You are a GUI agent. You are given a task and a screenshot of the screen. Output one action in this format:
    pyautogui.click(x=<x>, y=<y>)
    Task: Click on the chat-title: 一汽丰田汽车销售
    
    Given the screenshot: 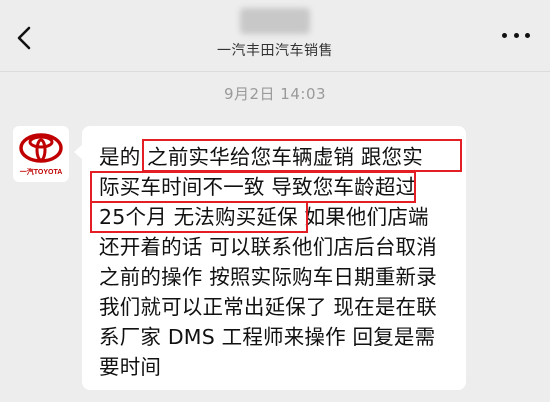 What is the action you would take?
    pyautogui.click(x=275, y=35)
    